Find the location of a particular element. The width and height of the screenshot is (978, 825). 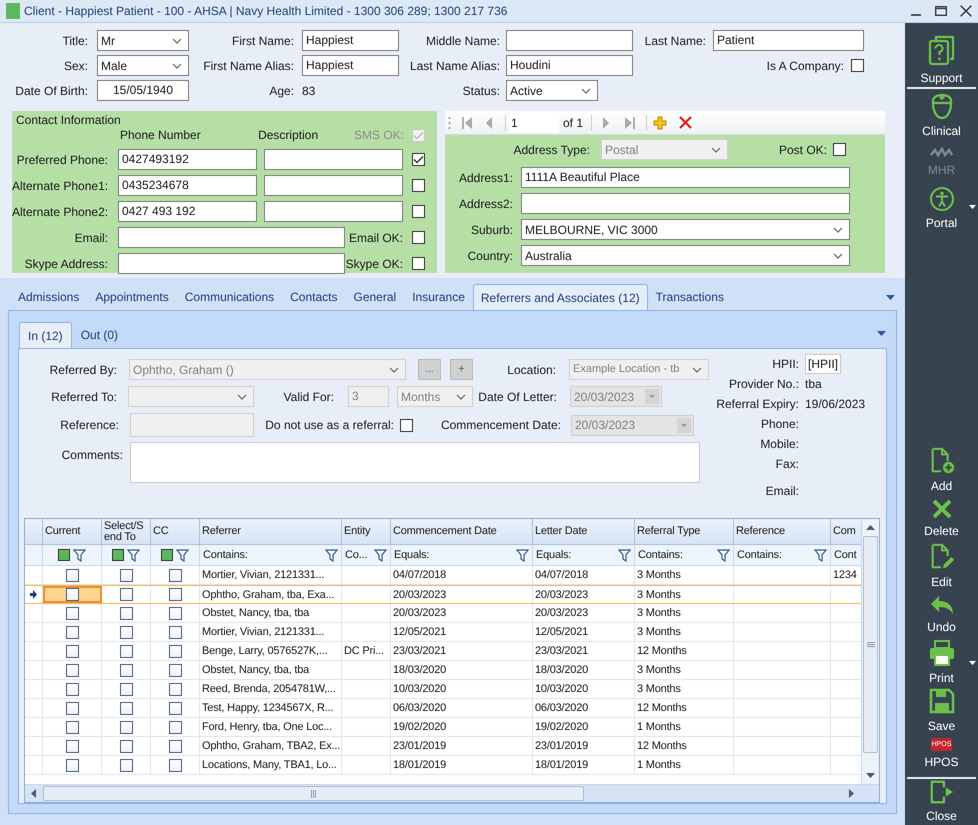

scroll-left-icon is located at coordinates (33, 793).